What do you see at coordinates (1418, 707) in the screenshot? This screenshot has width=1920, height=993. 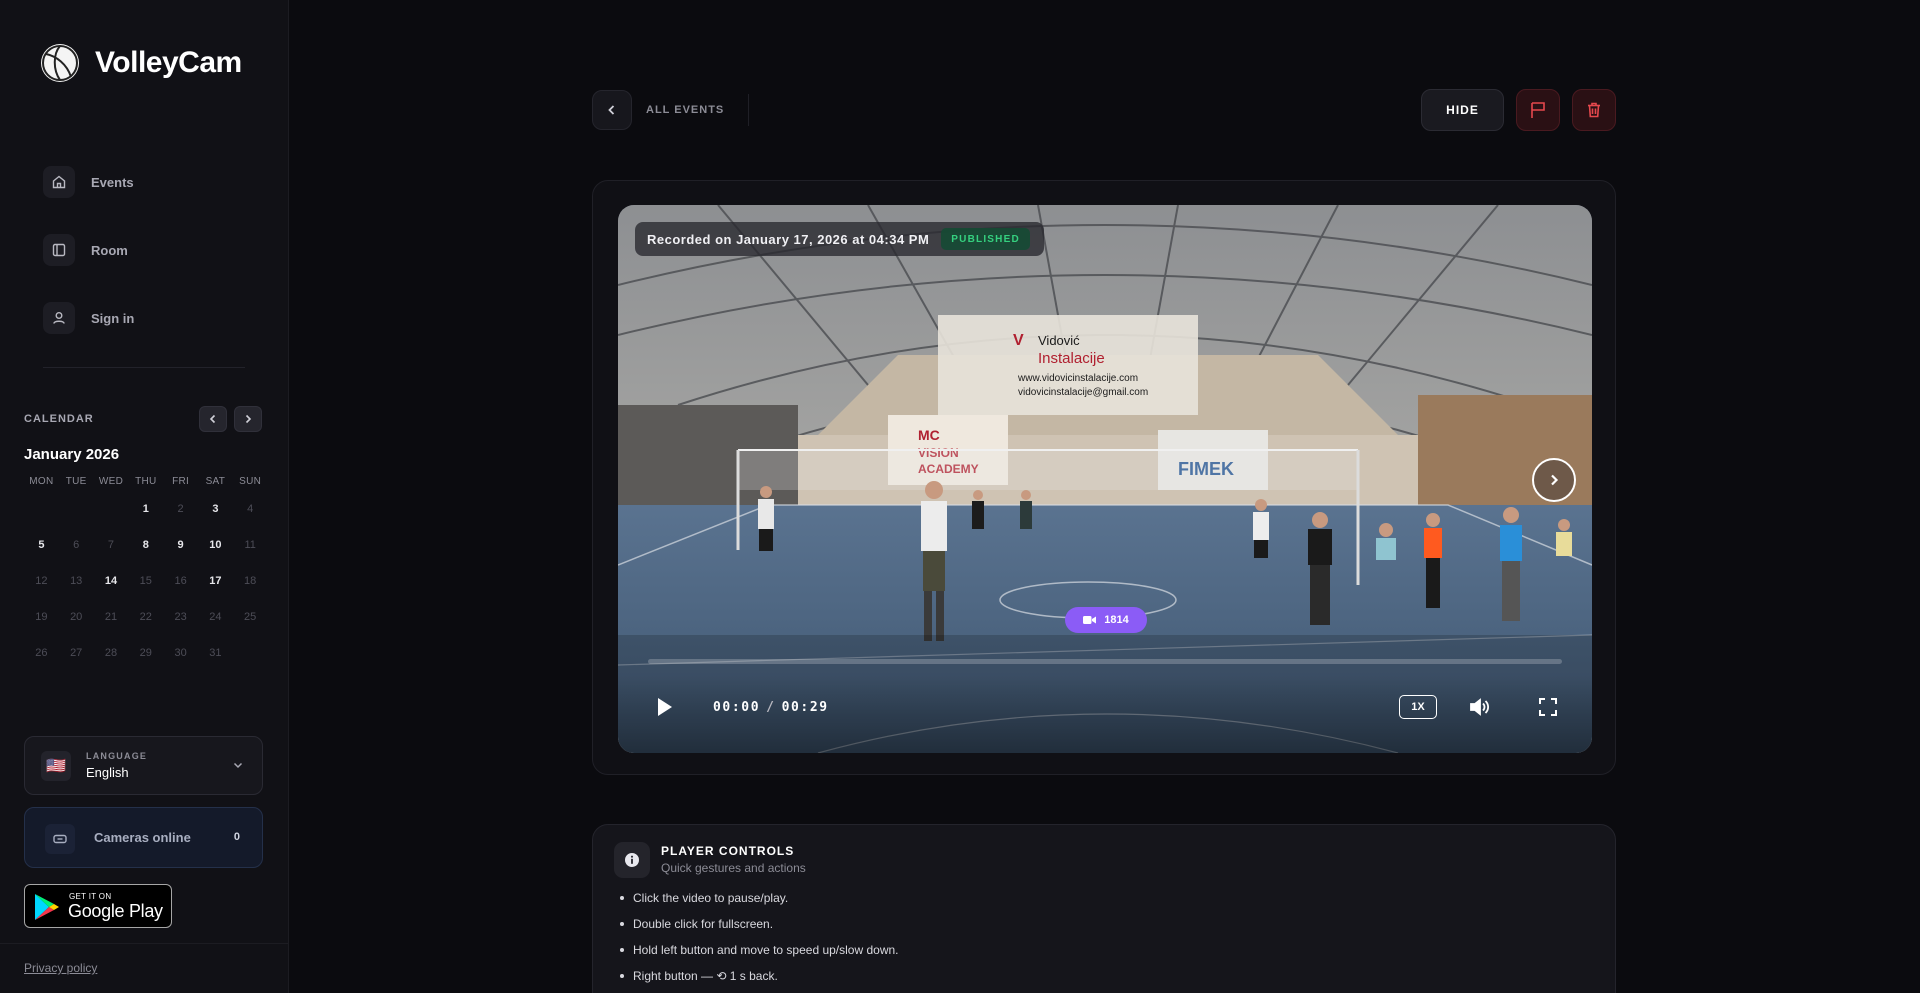 I see `playback-speed-button: 1X` at bounding box center [1418, 707].